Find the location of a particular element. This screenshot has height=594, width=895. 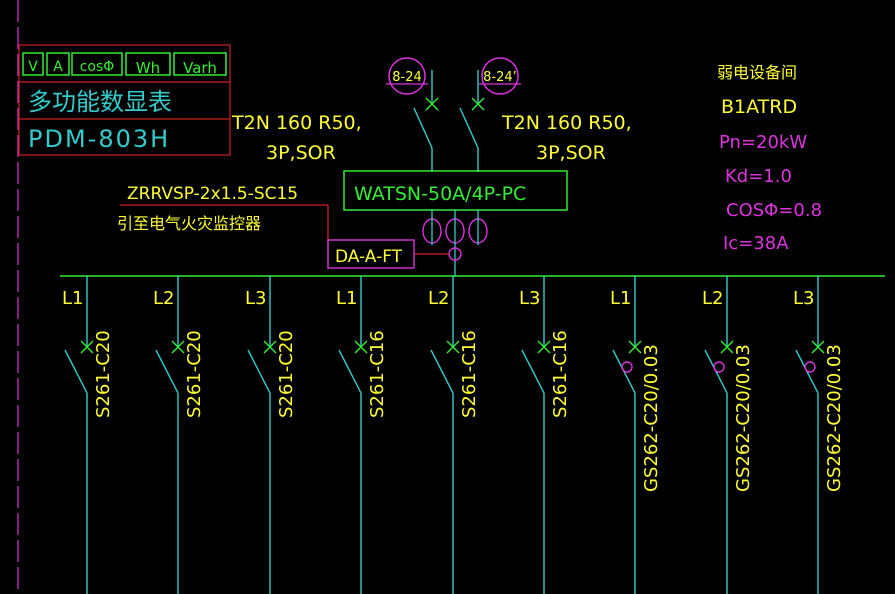

tag-left-label: 8-24 is located at coordinates (407, 77).